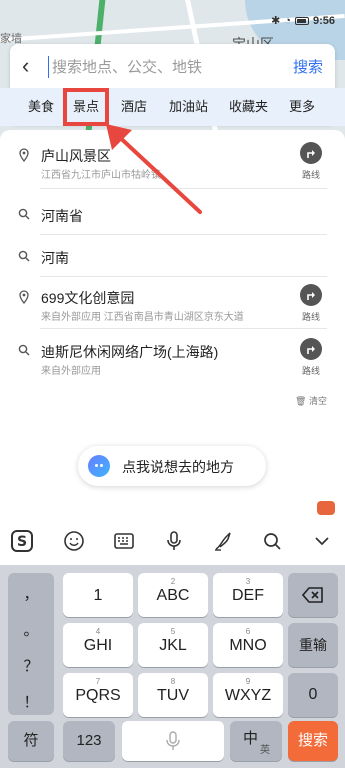  Describe the element at coordinates (130, 352) in the screenshot. I see `result-title: 迪斯尼休闲网络广场(上海路)` at that location.